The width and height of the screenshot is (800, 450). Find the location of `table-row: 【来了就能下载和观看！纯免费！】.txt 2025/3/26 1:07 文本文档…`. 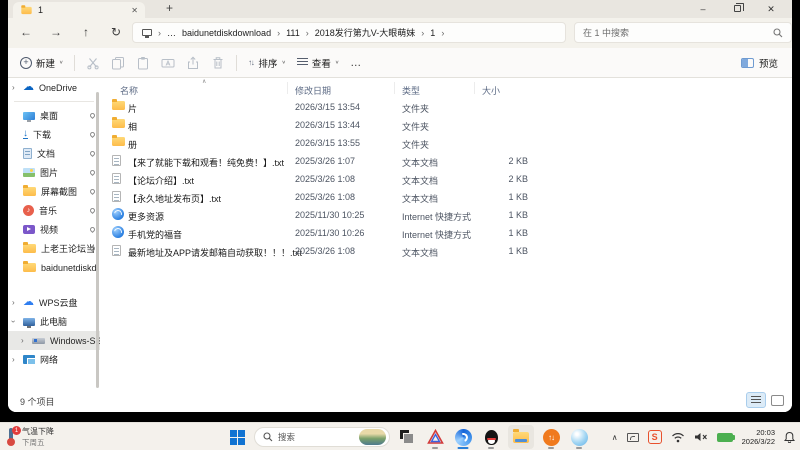

table-row: 【来了就能下载和观看！纯免费！】.txt 2025/3/26 1:07 文本文档… is located at coordinates (446, 161).